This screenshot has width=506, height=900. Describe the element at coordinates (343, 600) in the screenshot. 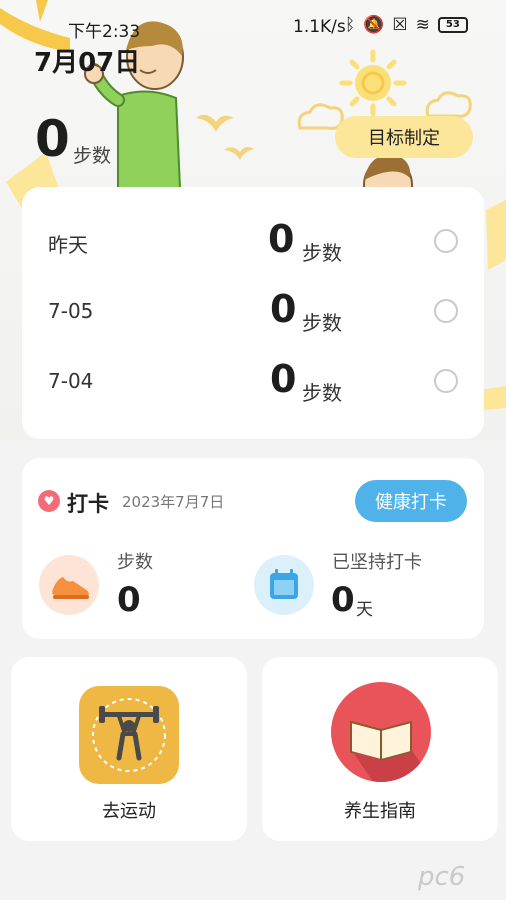

I see `streak-value: 0` at that location.